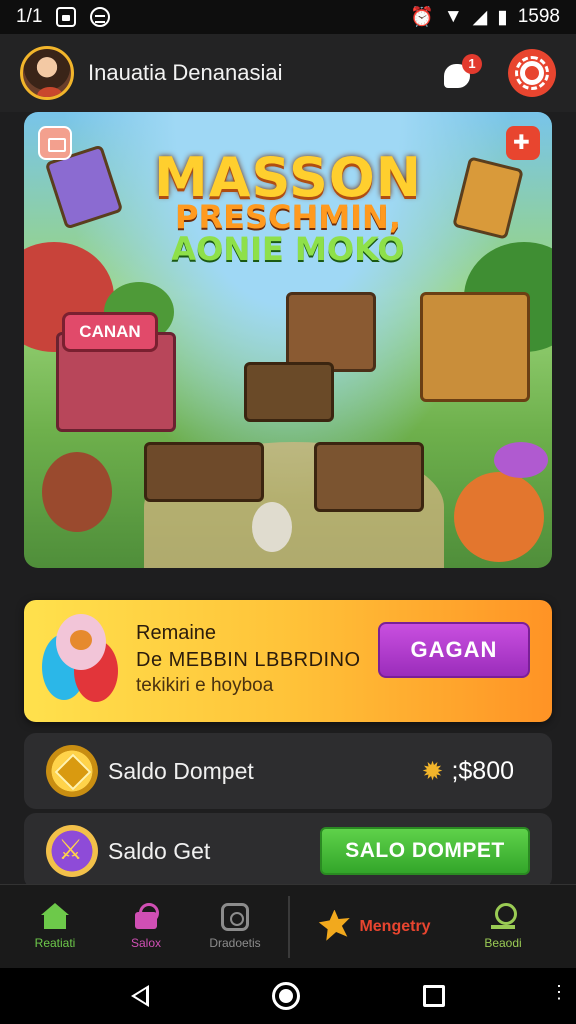  Describe the element at coordinates (146, 943) in the screenshot. I see `nav-label: Salox` at that location.